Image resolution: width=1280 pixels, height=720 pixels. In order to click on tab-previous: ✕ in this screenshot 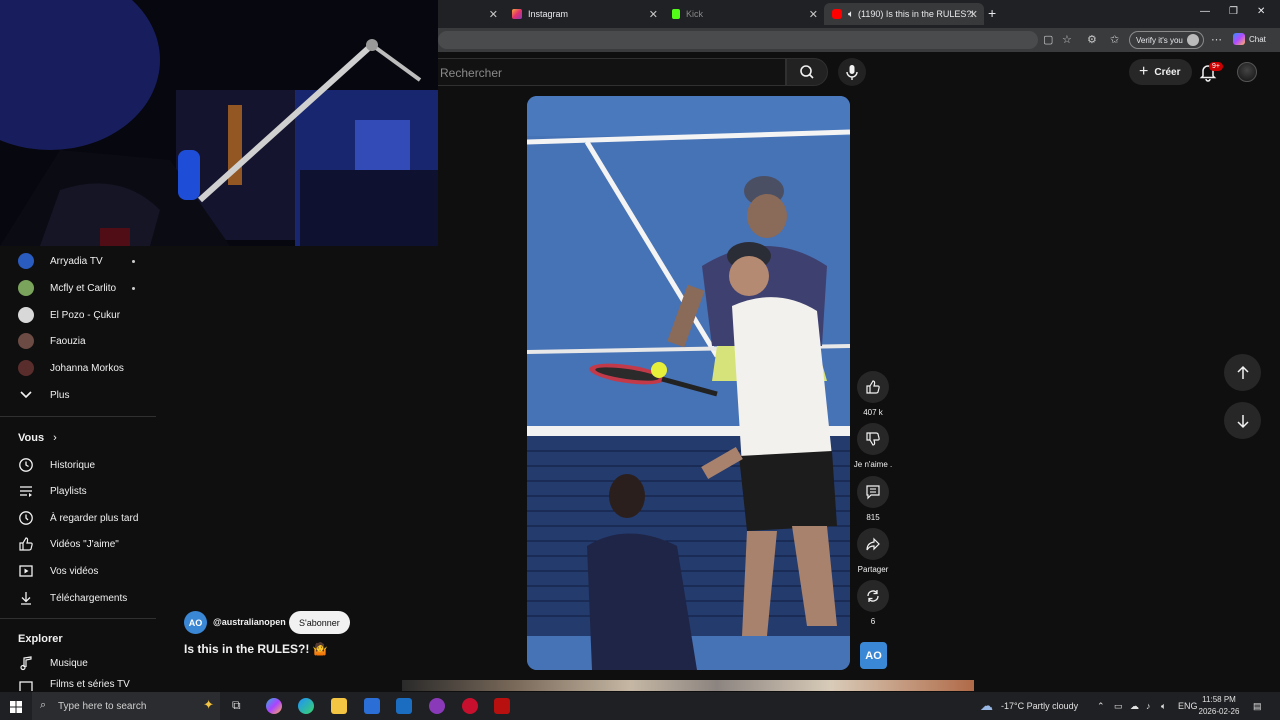, I will do `click(472, 14)`.